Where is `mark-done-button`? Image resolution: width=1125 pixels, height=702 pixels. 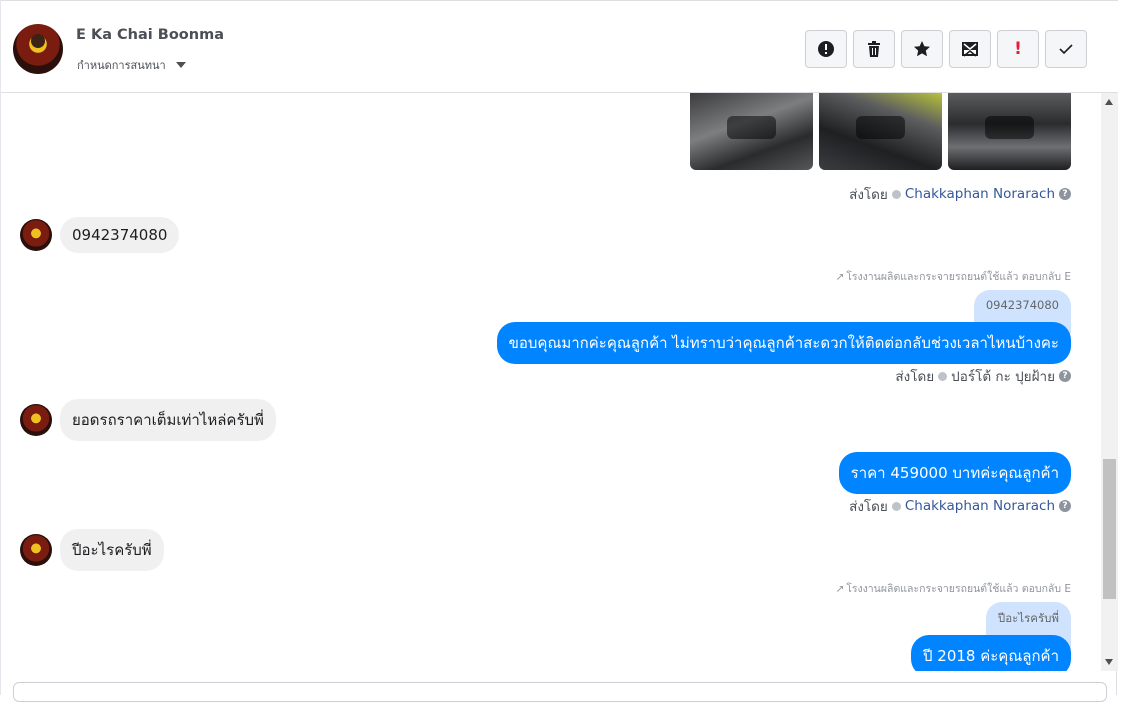
mark-done-button is located at coordinates (1066, 49).